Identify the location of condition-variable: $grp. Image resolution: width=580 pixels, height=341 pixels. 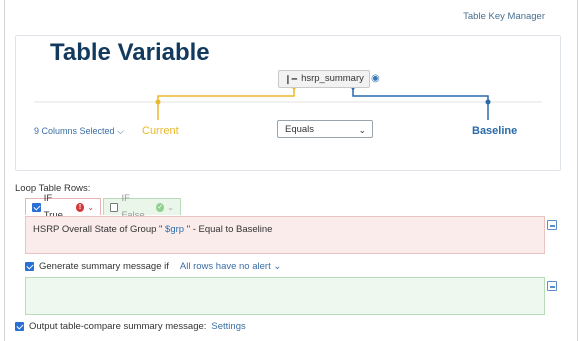
(175, 229).